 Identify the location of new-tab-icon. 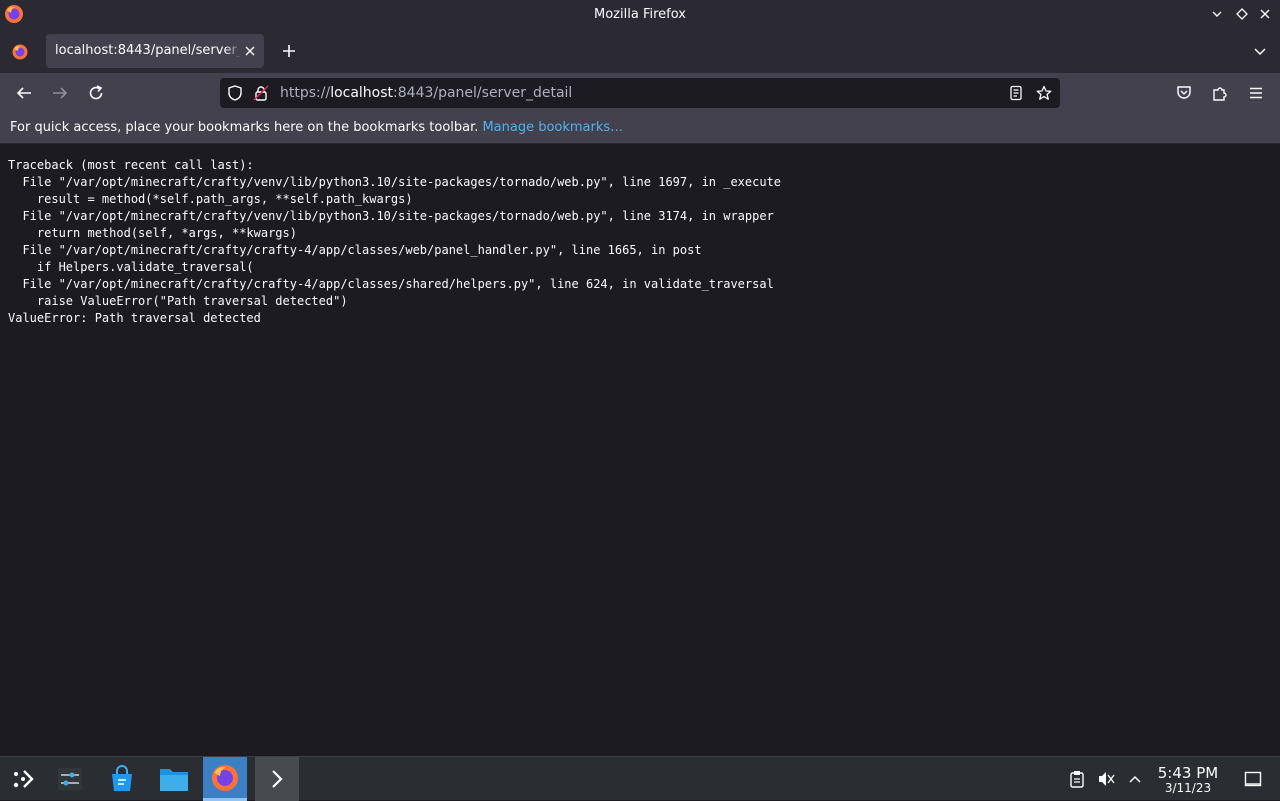
(289, 51).